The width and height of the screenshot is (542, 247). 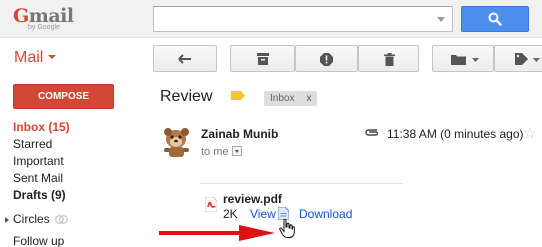 I want to click on back-to-inbox-button, so click(x=185, y=58).